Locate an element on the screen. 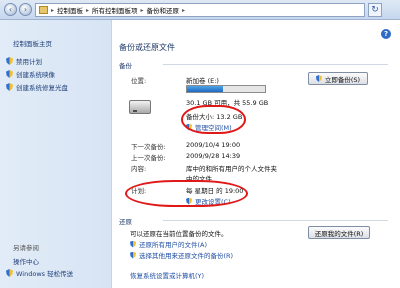  breadcrumb-control-panel: 控制面板 is located at coordinates (70, 10).